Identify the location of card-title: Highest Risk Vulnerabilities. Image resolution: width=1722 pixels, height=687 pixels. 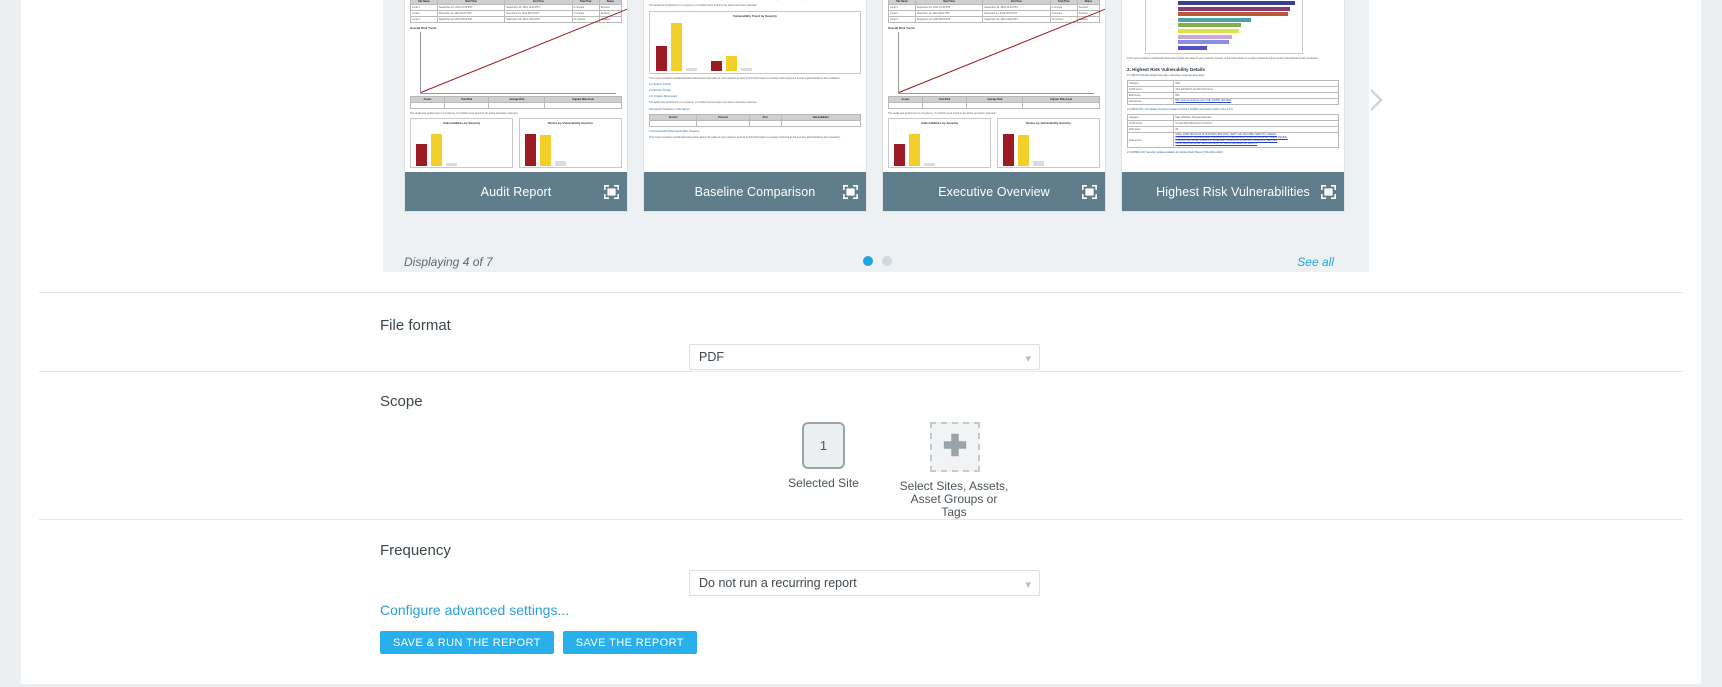
(1233, 191).